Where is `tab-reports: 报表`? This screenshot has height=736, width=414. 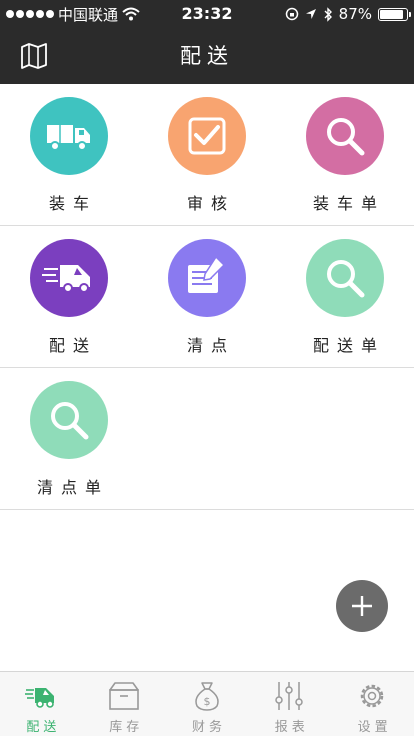
tab-reports: 报表 is located at coordinates (289, 704).